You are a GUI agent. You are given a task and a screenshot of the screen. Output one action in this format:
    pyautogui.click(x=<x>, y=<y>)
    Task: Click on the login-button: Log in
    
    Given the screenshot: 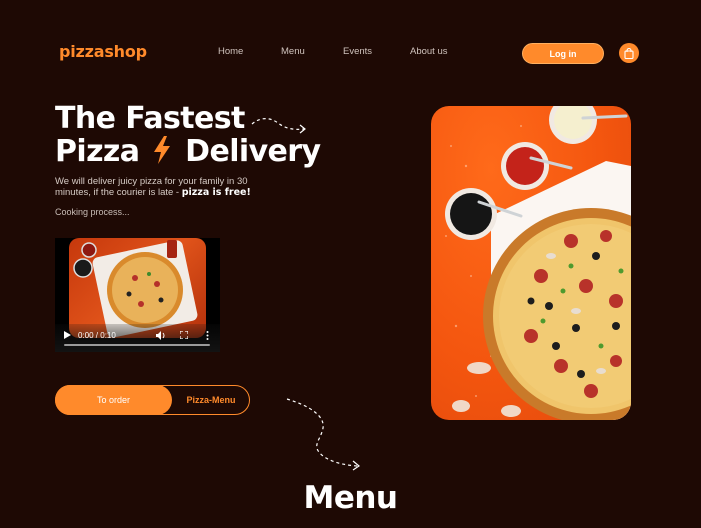 What is the action you would take?
    pyautogui.click(x=563, y=53)
    